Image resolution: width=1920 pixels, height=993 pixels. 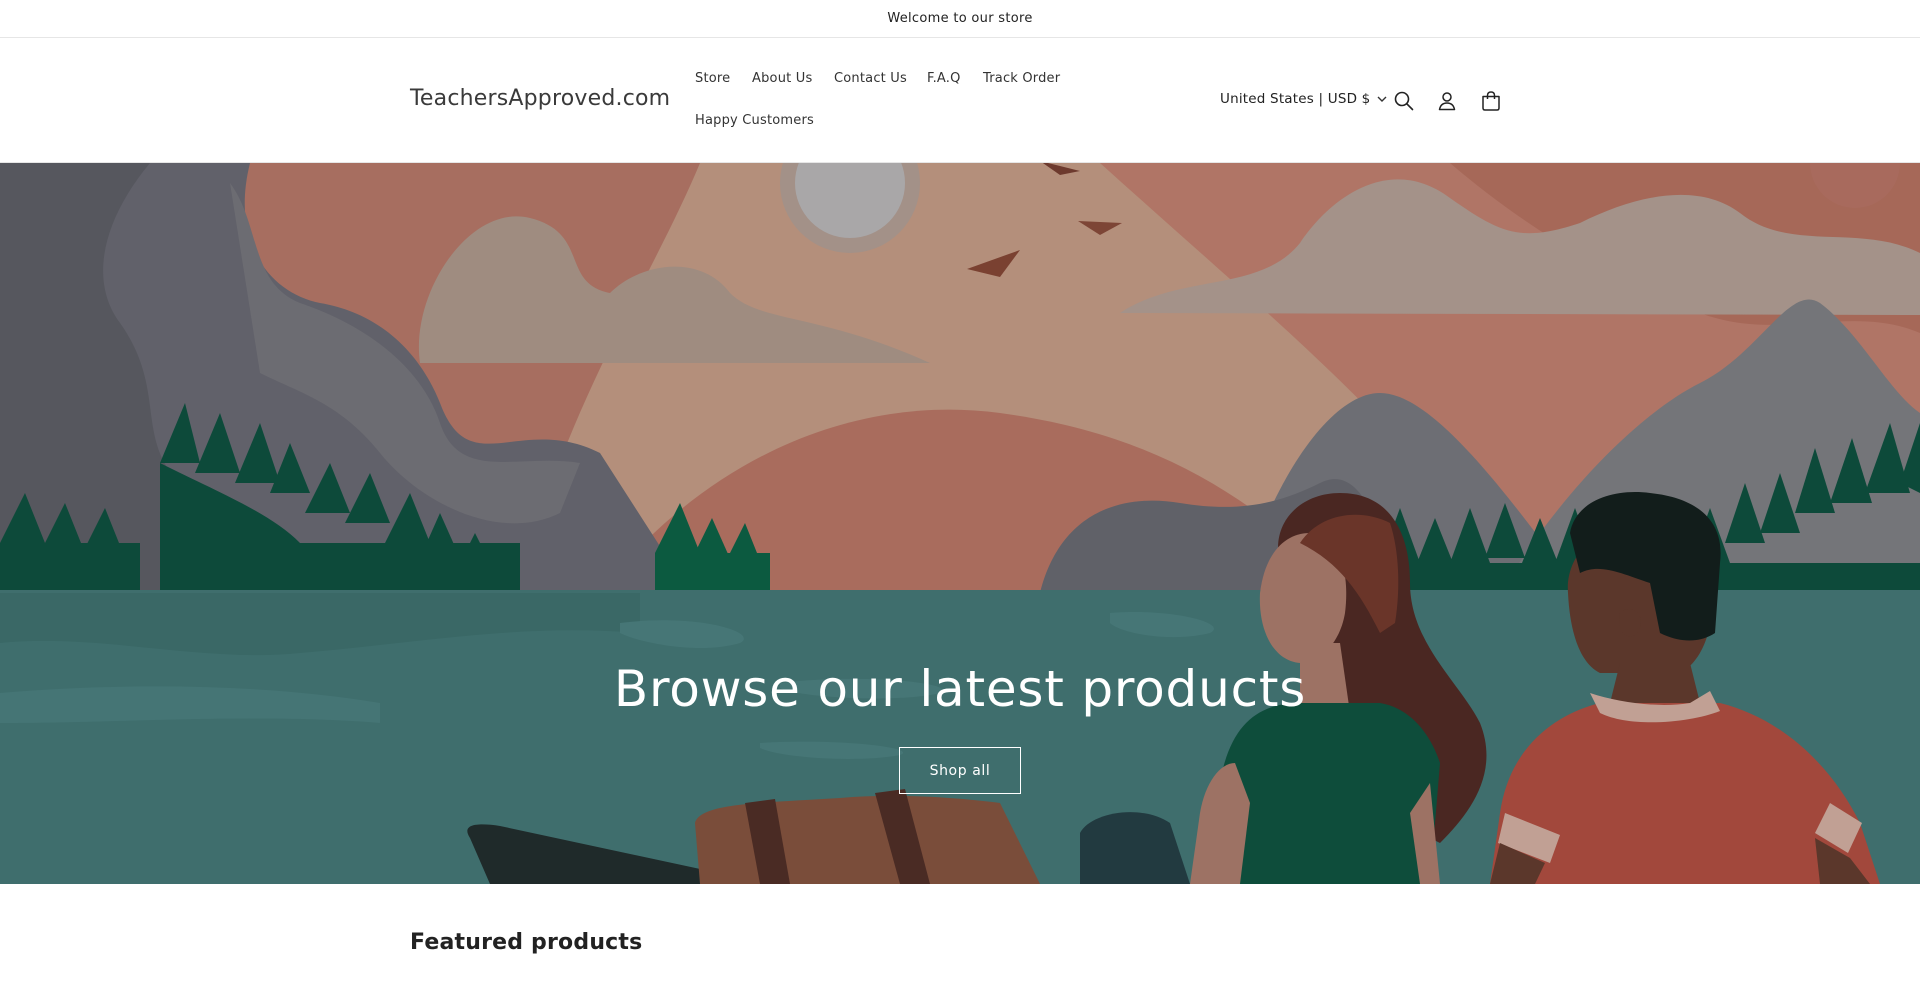 What do you see at coordinates (944, 78) in the screenshot?
I see `nav-faq: F.A.Q` at bounding box center [944, 78].